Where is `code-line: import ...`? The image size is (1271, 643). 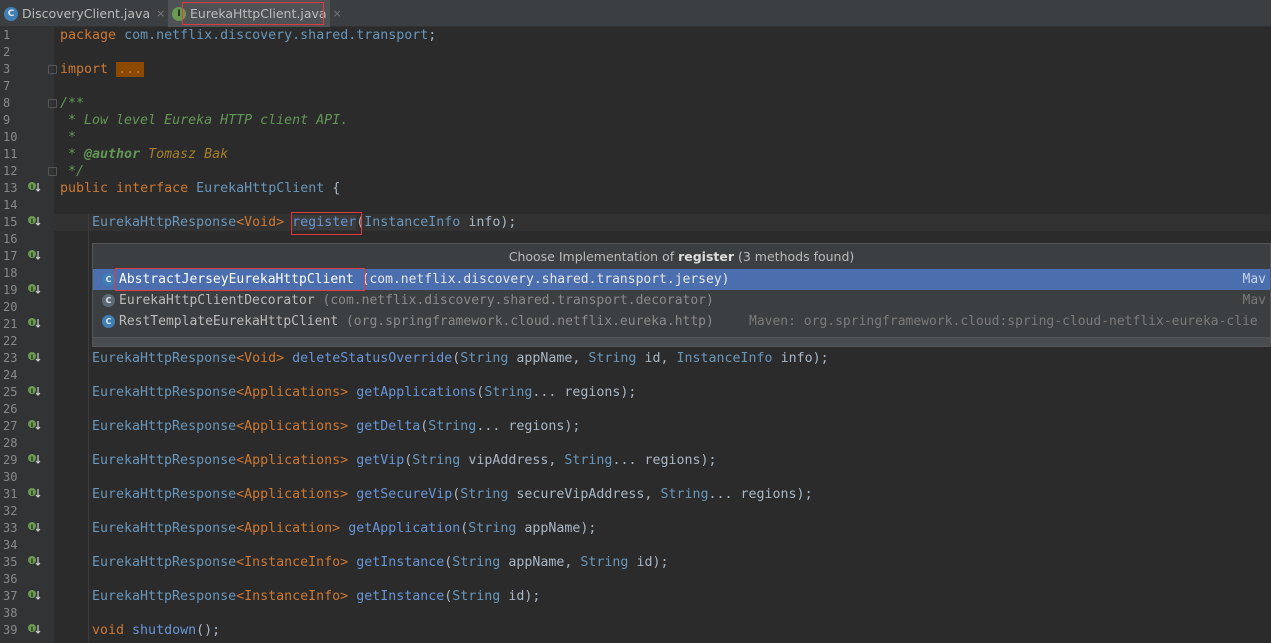 code-line: import ... is located at coordinates (102, 69).